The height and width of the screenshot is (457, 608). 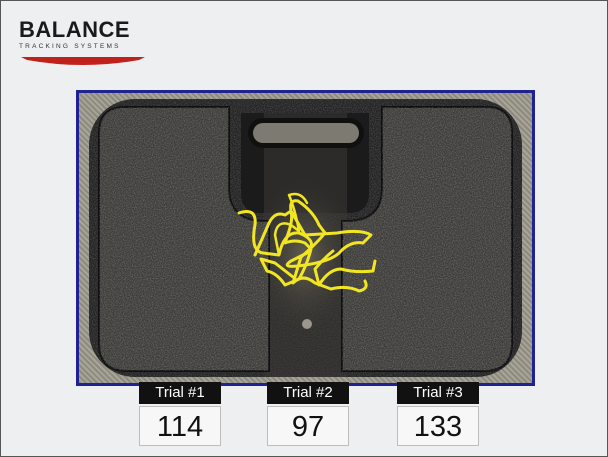 What do you see at coordinates (307, 324) in the screenshot?
I see `board-center-dot` at bounding box center [307, 324].